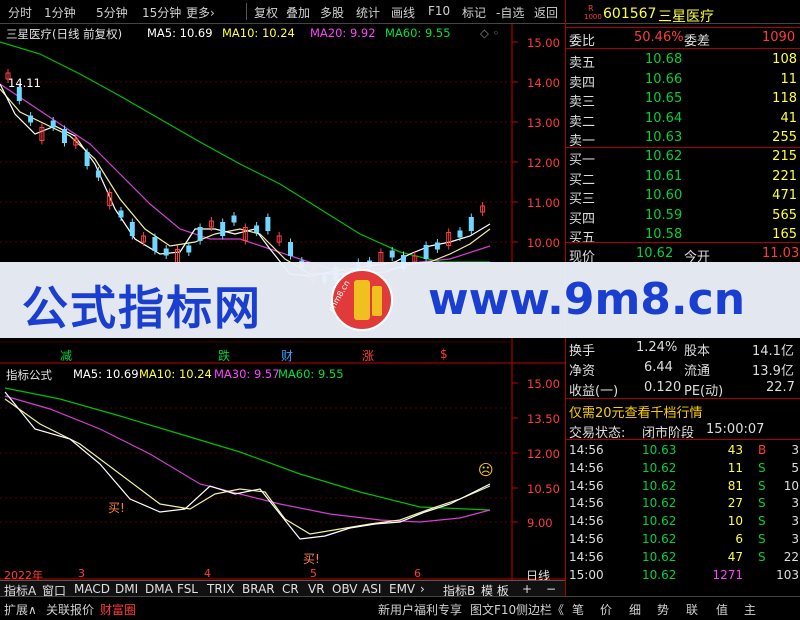 This screenshot has height=620, width=800. I want to click on tool-5min: 5分钟, so click(112, 12).